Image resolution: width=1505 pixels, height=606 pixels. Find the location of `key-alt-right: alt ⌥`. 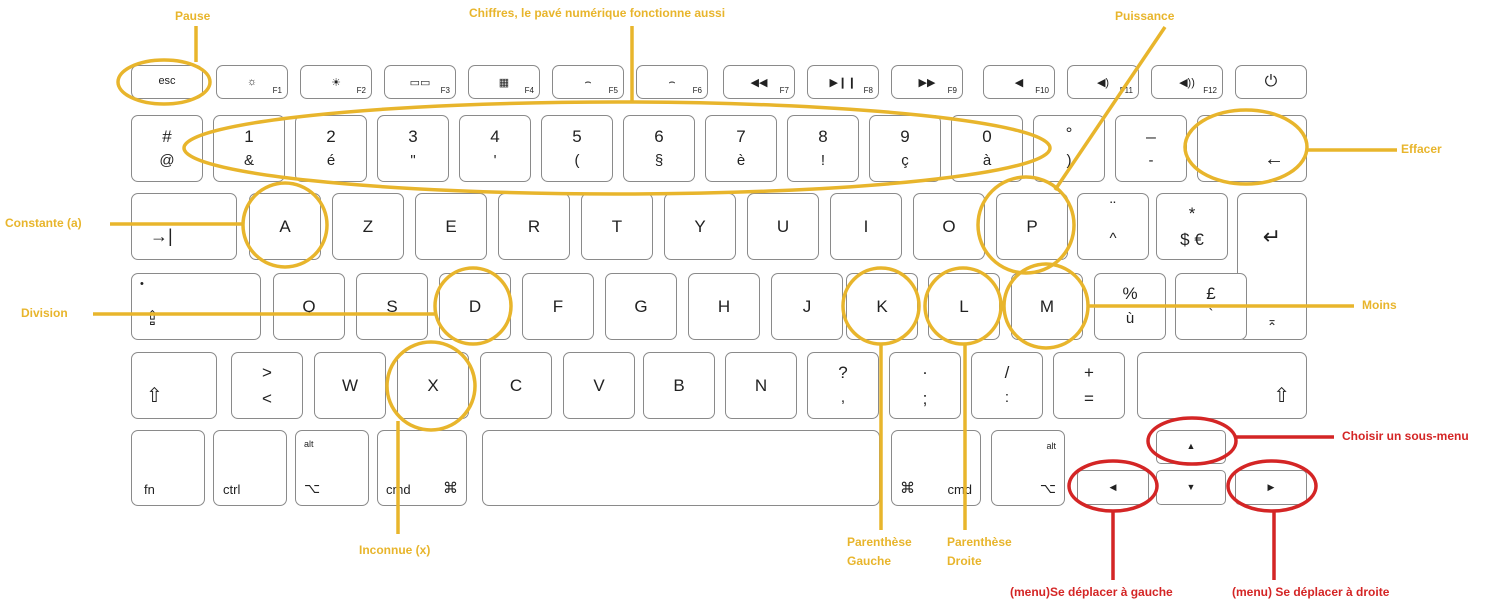

key-alt-right: alt ⌥ is located at coordinates (1028, 468).